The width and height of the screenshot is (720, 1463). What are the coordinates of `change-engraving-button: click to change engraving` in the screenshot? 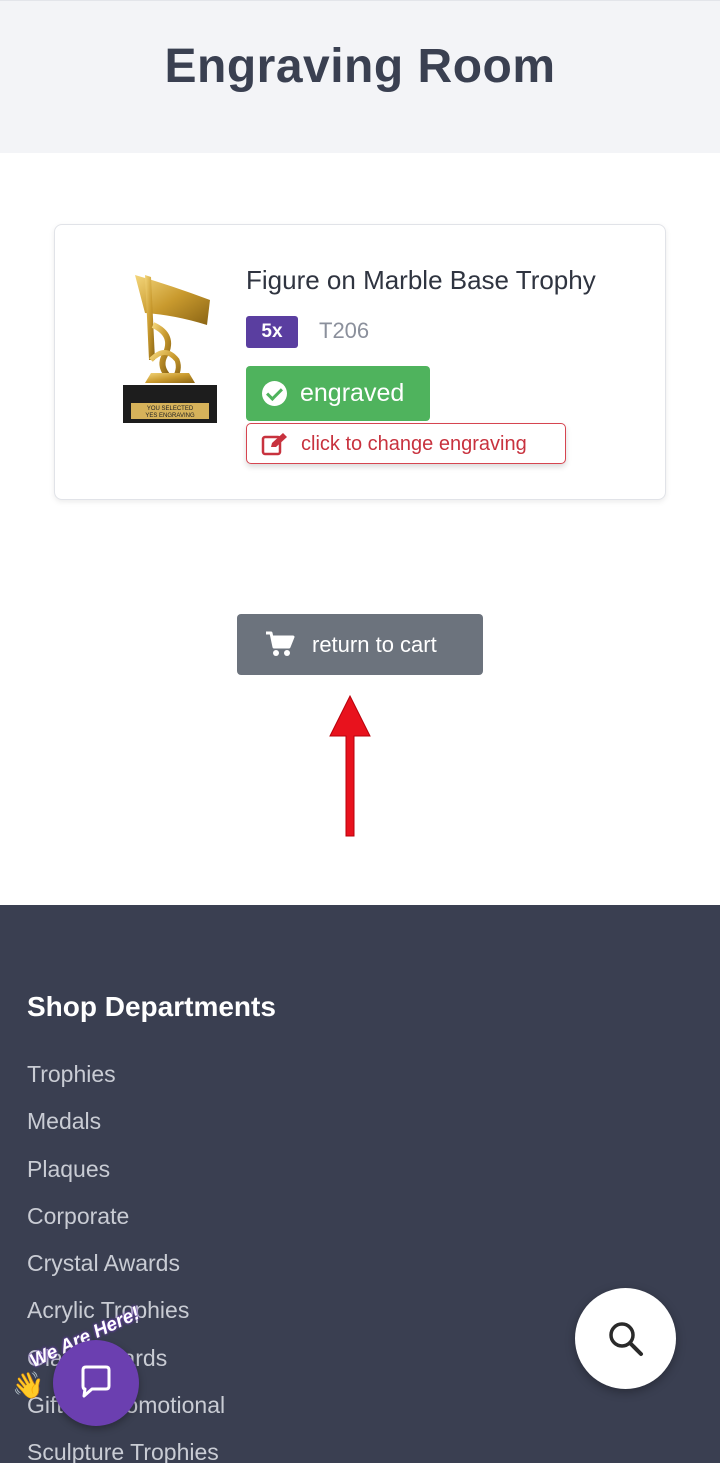 It's located at (406, 443).